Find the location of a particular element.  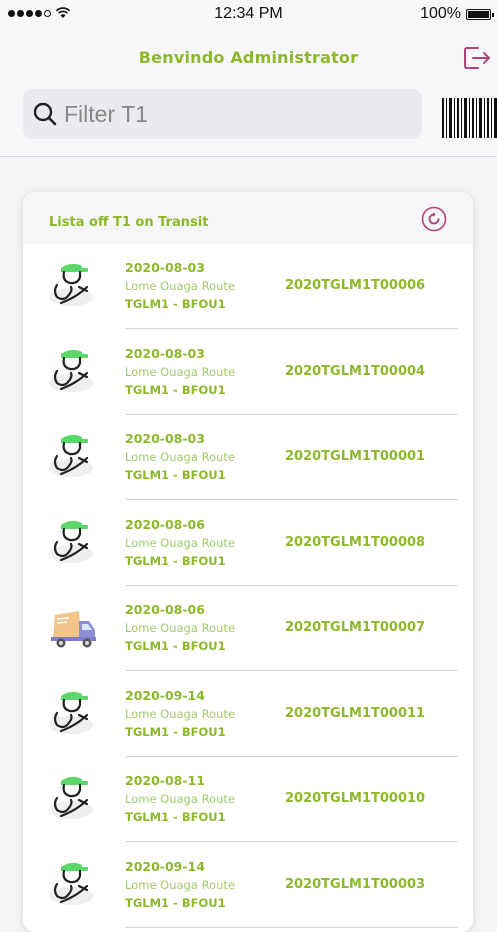

status-bar: 12:34 PM 100% is located at coordinates (248, 15).